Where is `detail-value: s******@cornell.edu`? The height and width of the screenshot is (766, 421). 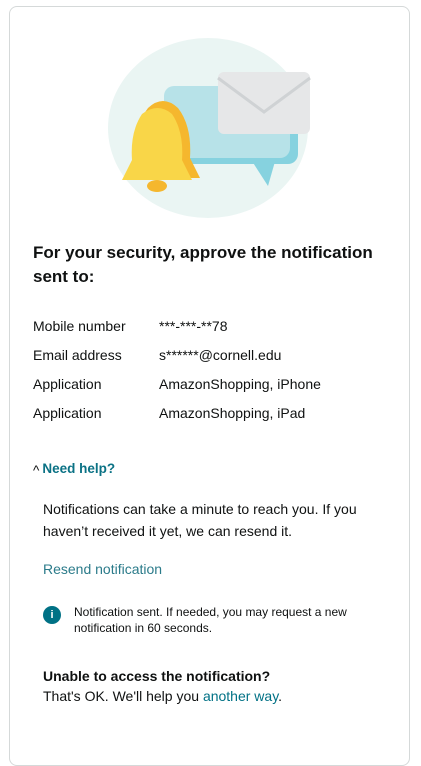
detail-value: s******@cornell.edu is located at coordinates (220, 354).